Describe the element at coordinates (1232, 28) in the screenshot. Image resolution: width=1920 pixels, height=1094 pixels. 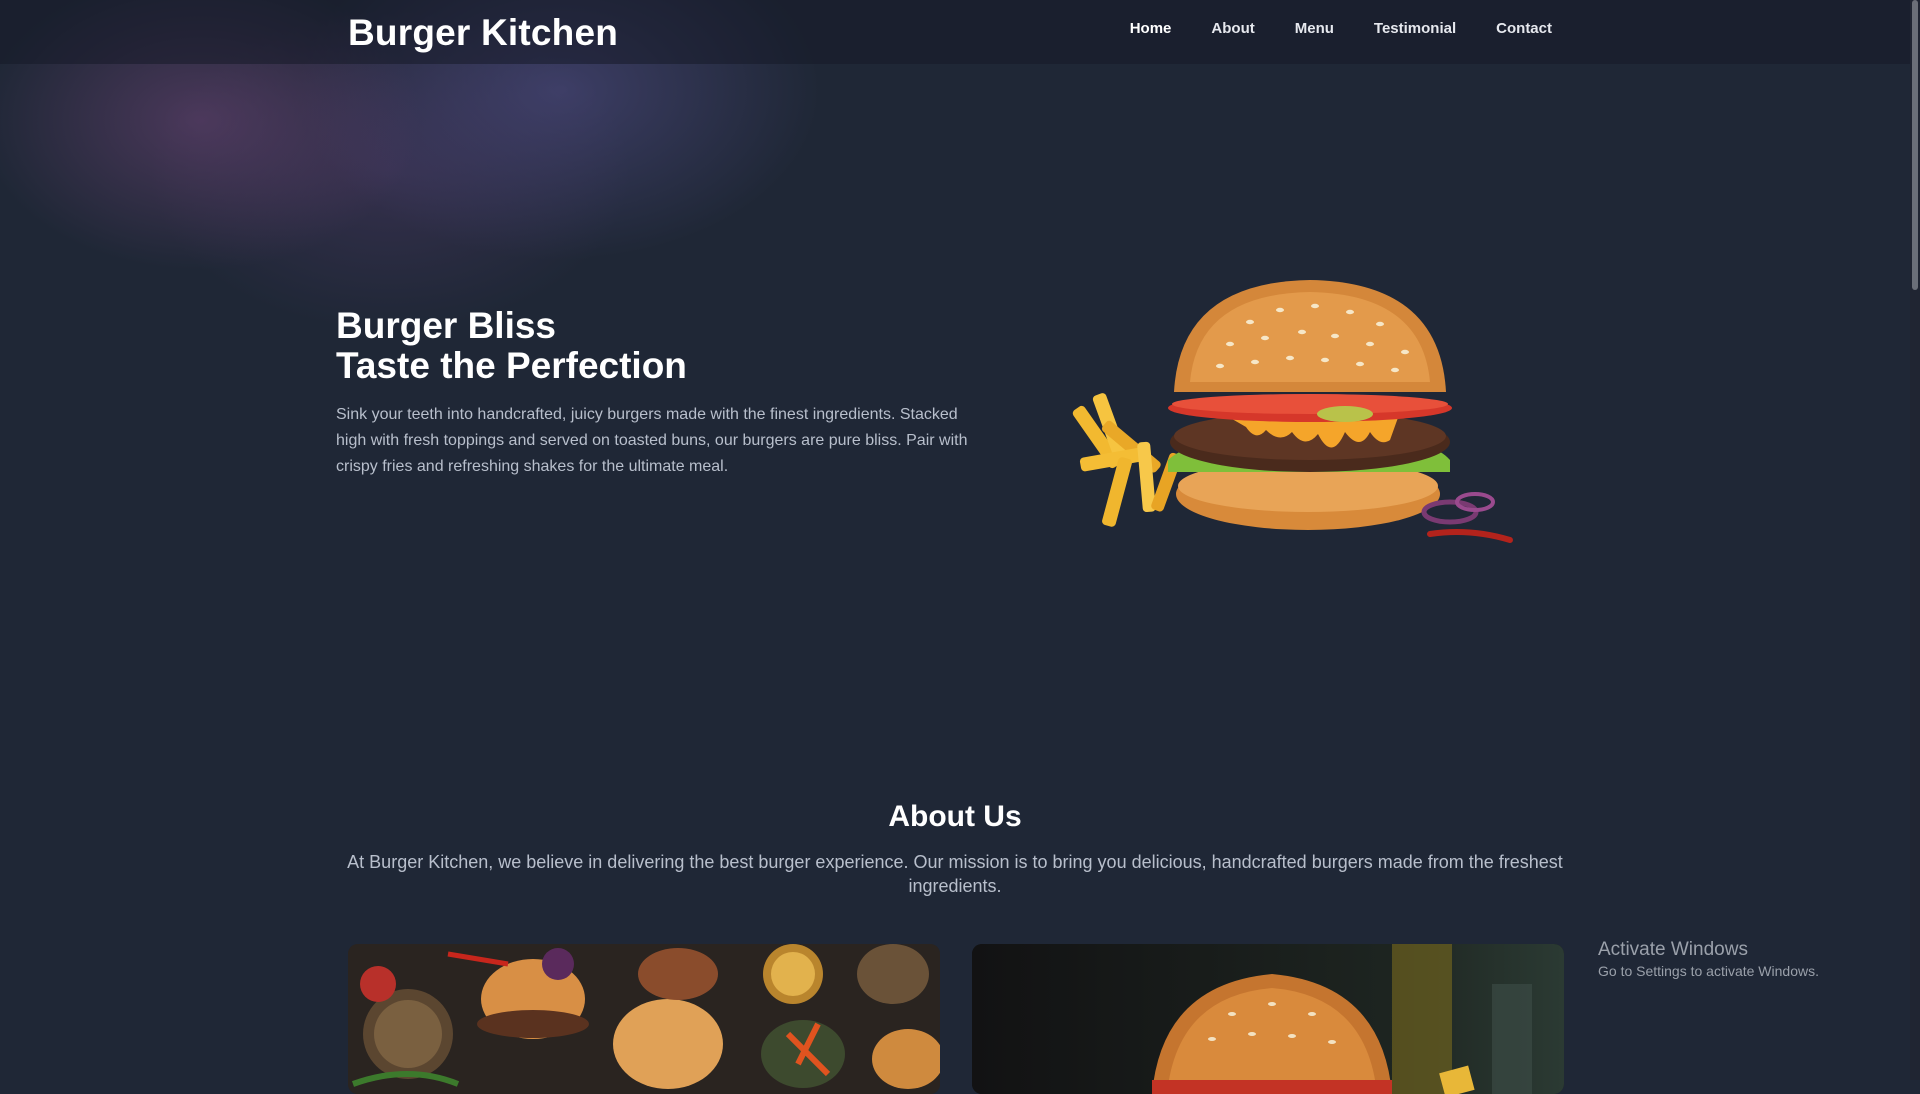
I see `nav-about: About` at that location.